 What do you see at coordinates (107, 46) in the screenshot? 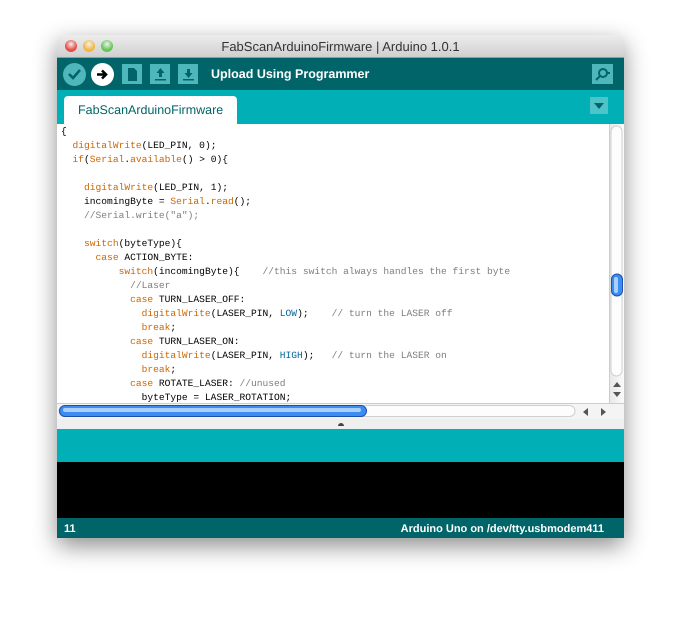
I see `zoom-button` at bounding box center [107, 46].